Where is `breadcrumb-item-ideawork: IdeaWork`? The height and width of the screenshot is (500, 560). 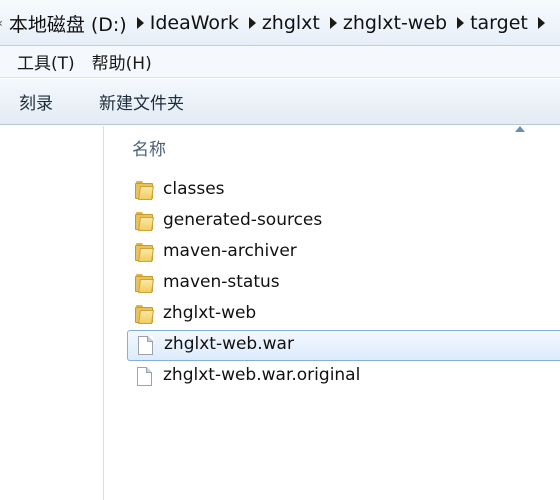
breadcrumb-item-ideawork: IdeaWork is located at coordinates (196, 23).